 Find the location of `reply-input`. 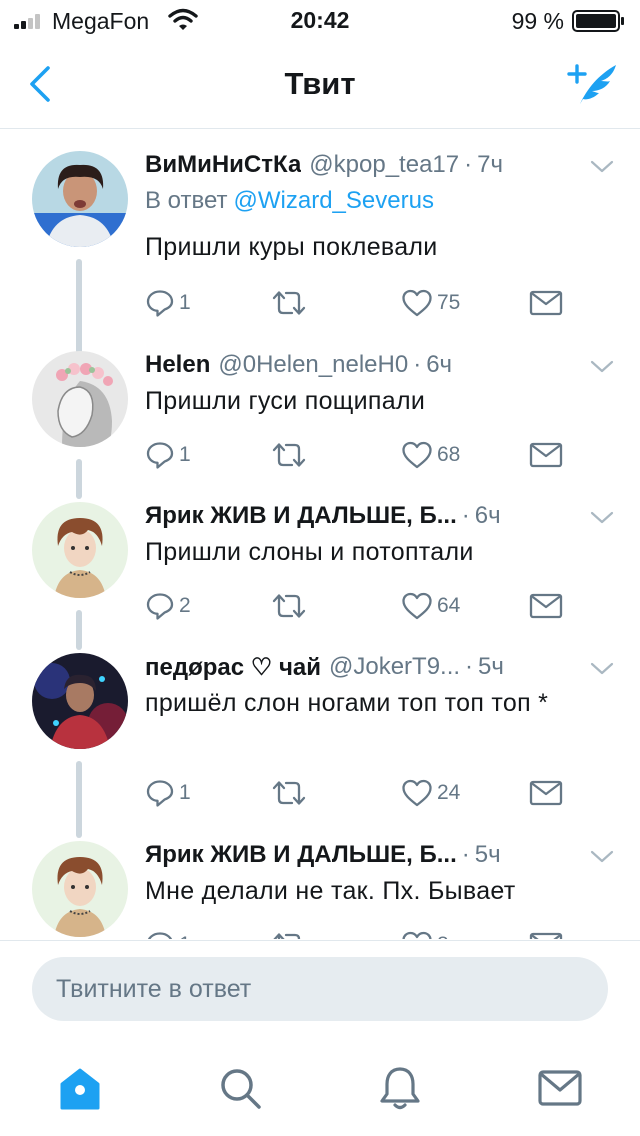

reply-input is located at coordinates (320, 989).